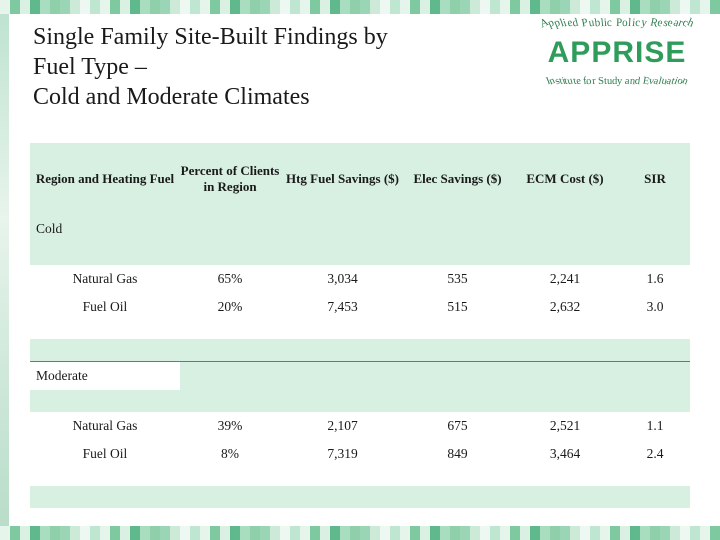 This screenshot has width=720, height=540. Describe the element at coordinates (342, 278) in the screenshot. I see `cell-htg-fuel-savings: 3,034` at that location.